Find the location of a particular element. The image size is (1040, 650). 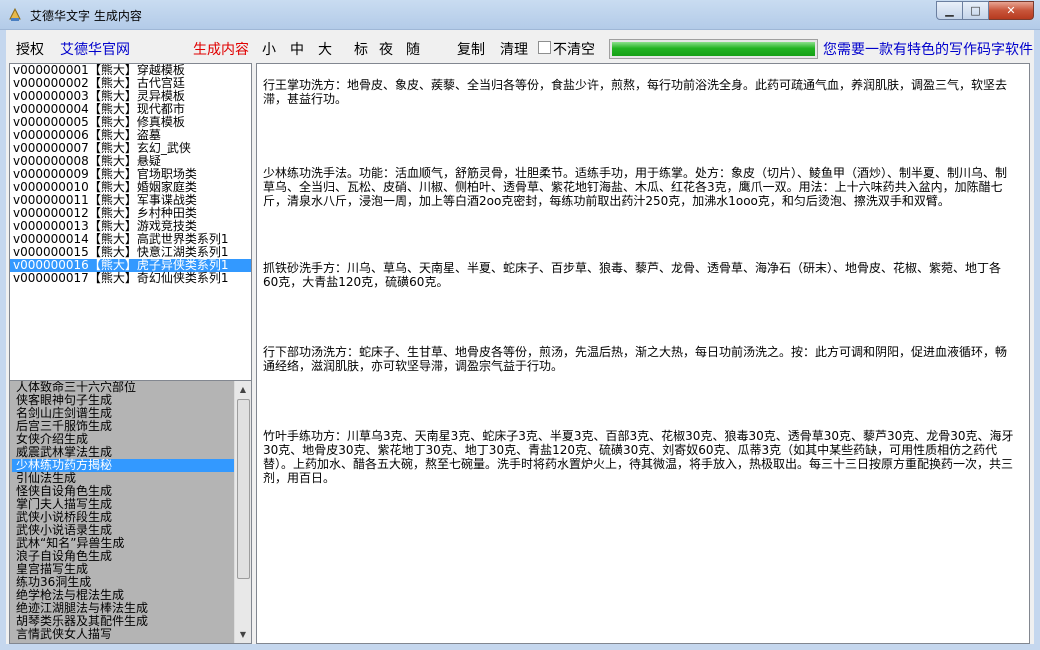

font-medium-button: 中 is located at coordinates (297, 49).